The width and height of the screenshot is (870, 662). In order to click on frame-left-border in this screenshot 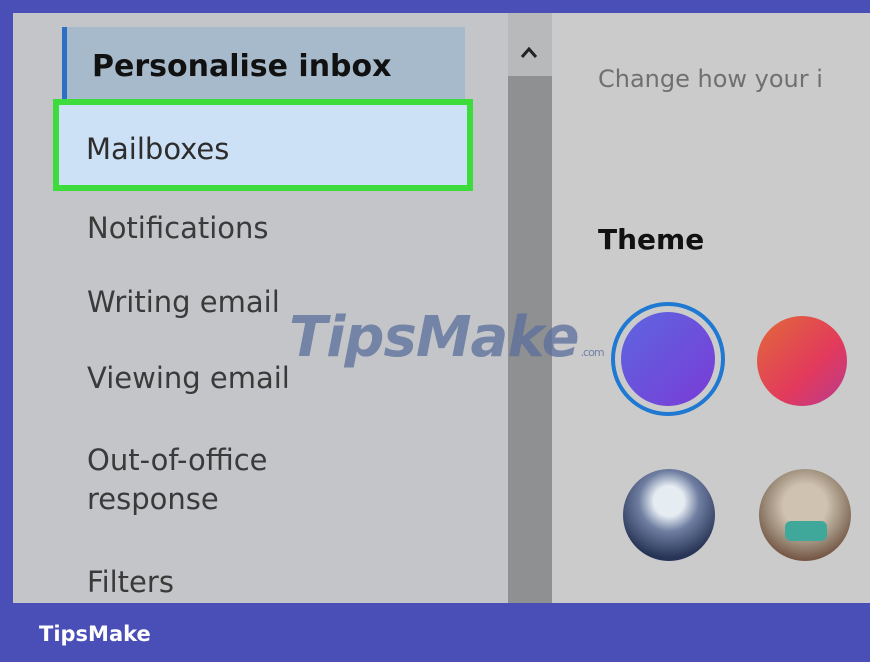, I will do `click(6, 331)`.